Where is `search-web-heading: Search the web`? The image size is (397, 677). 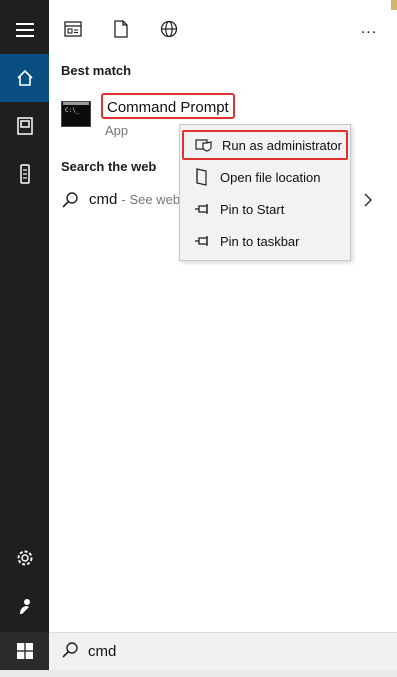 search-web-heading: Search the web is located at coordinates (109, 166).